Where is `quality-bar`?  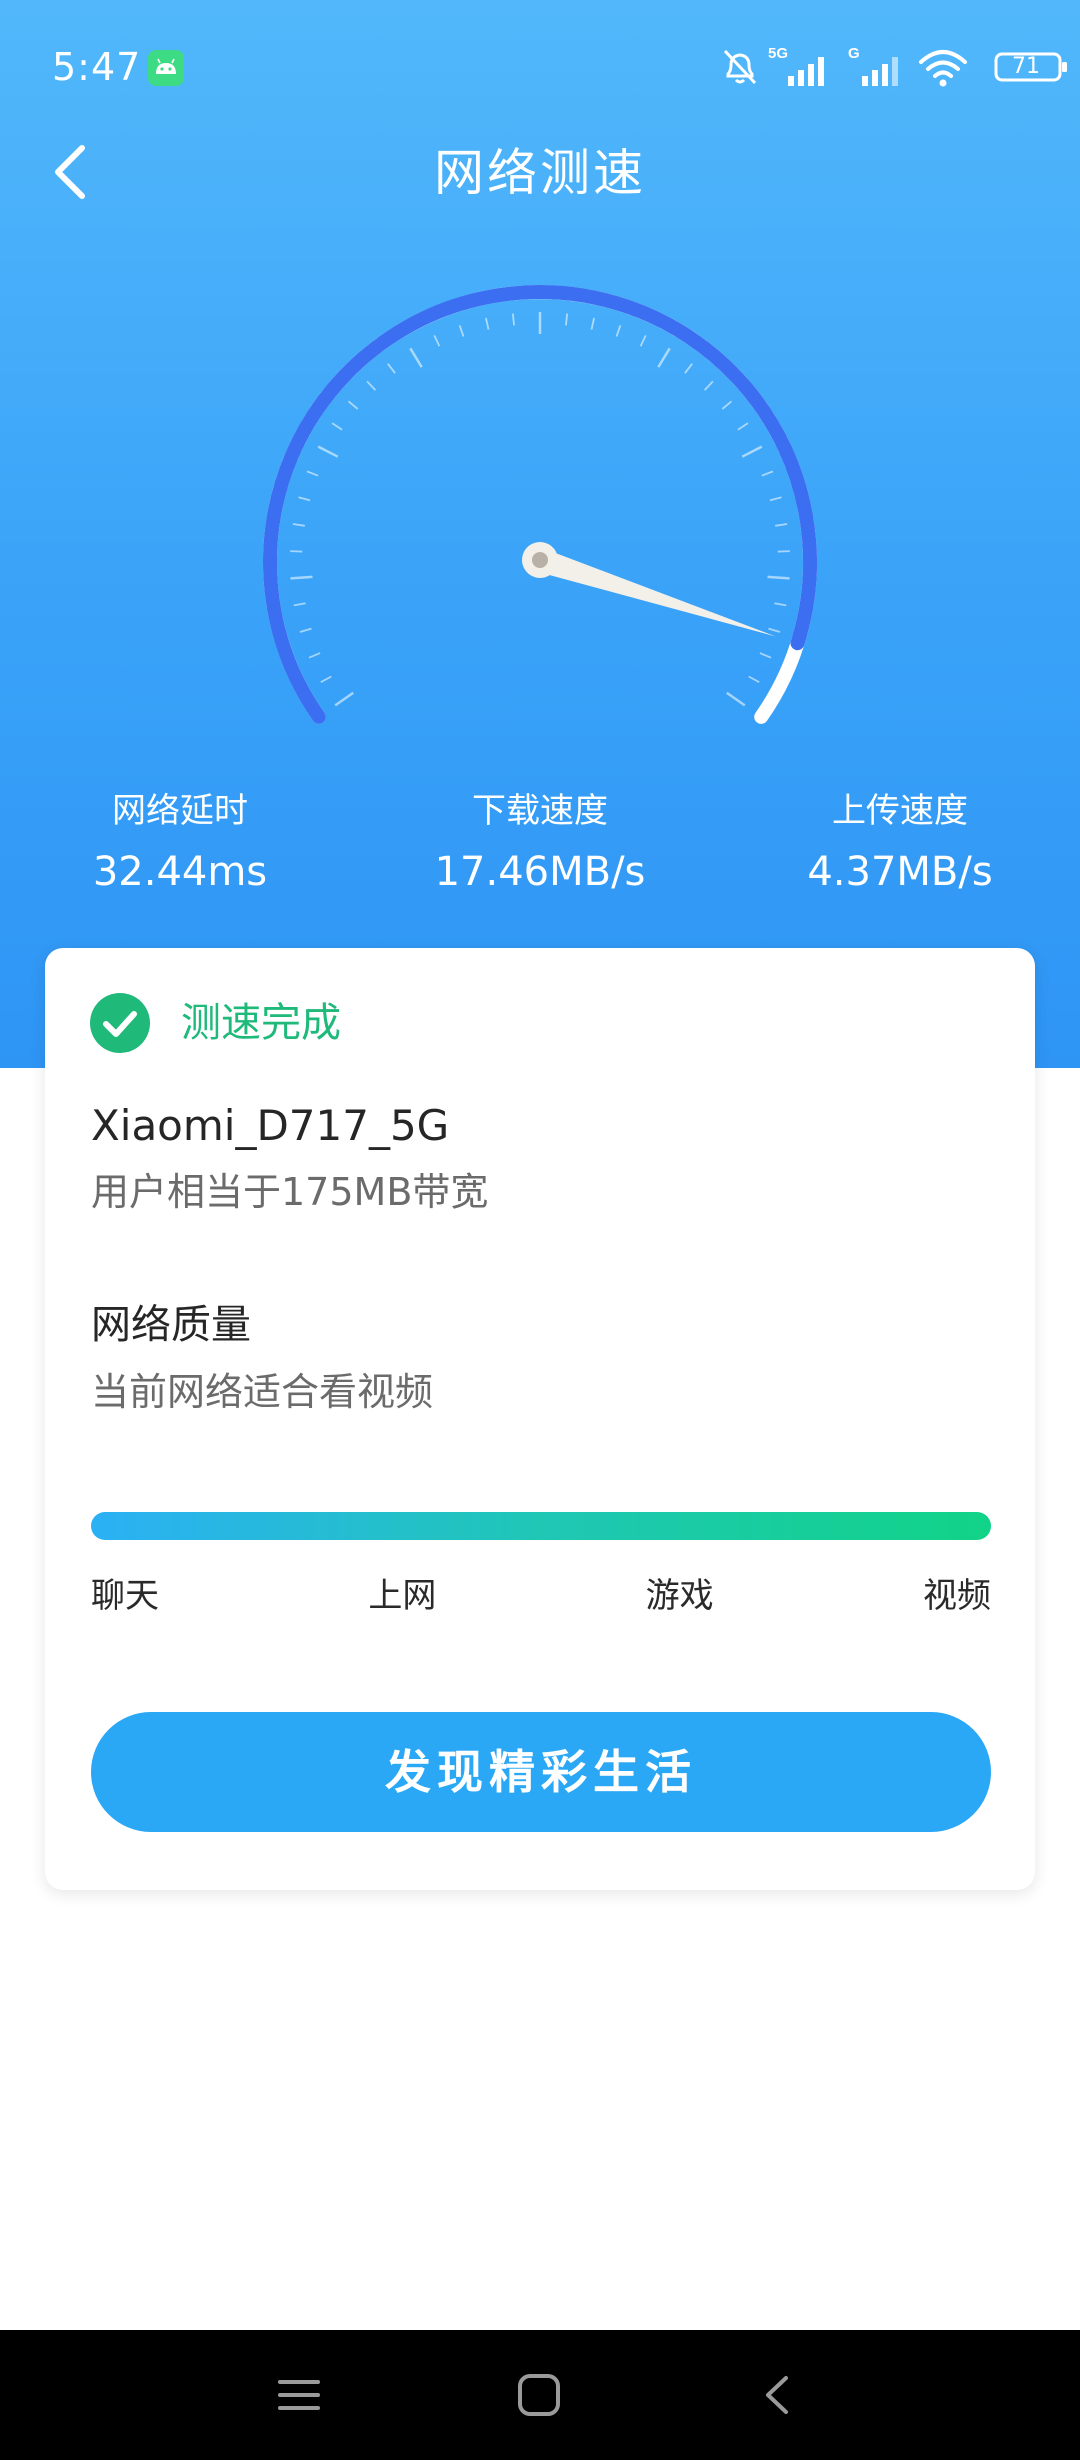
quality-bar is located at coordinates (541, 1526).